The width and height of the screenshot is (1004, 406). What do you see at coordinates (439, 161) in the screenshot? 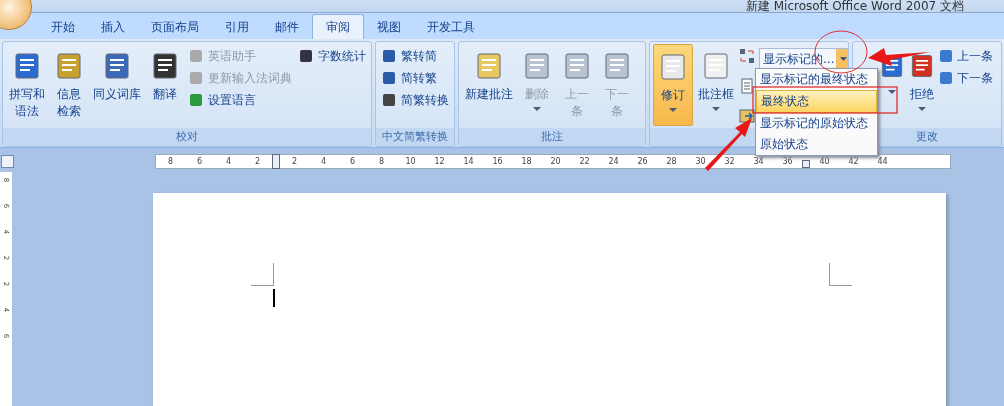
I see `ruler-number: 12` at bounding box center [439, 161].